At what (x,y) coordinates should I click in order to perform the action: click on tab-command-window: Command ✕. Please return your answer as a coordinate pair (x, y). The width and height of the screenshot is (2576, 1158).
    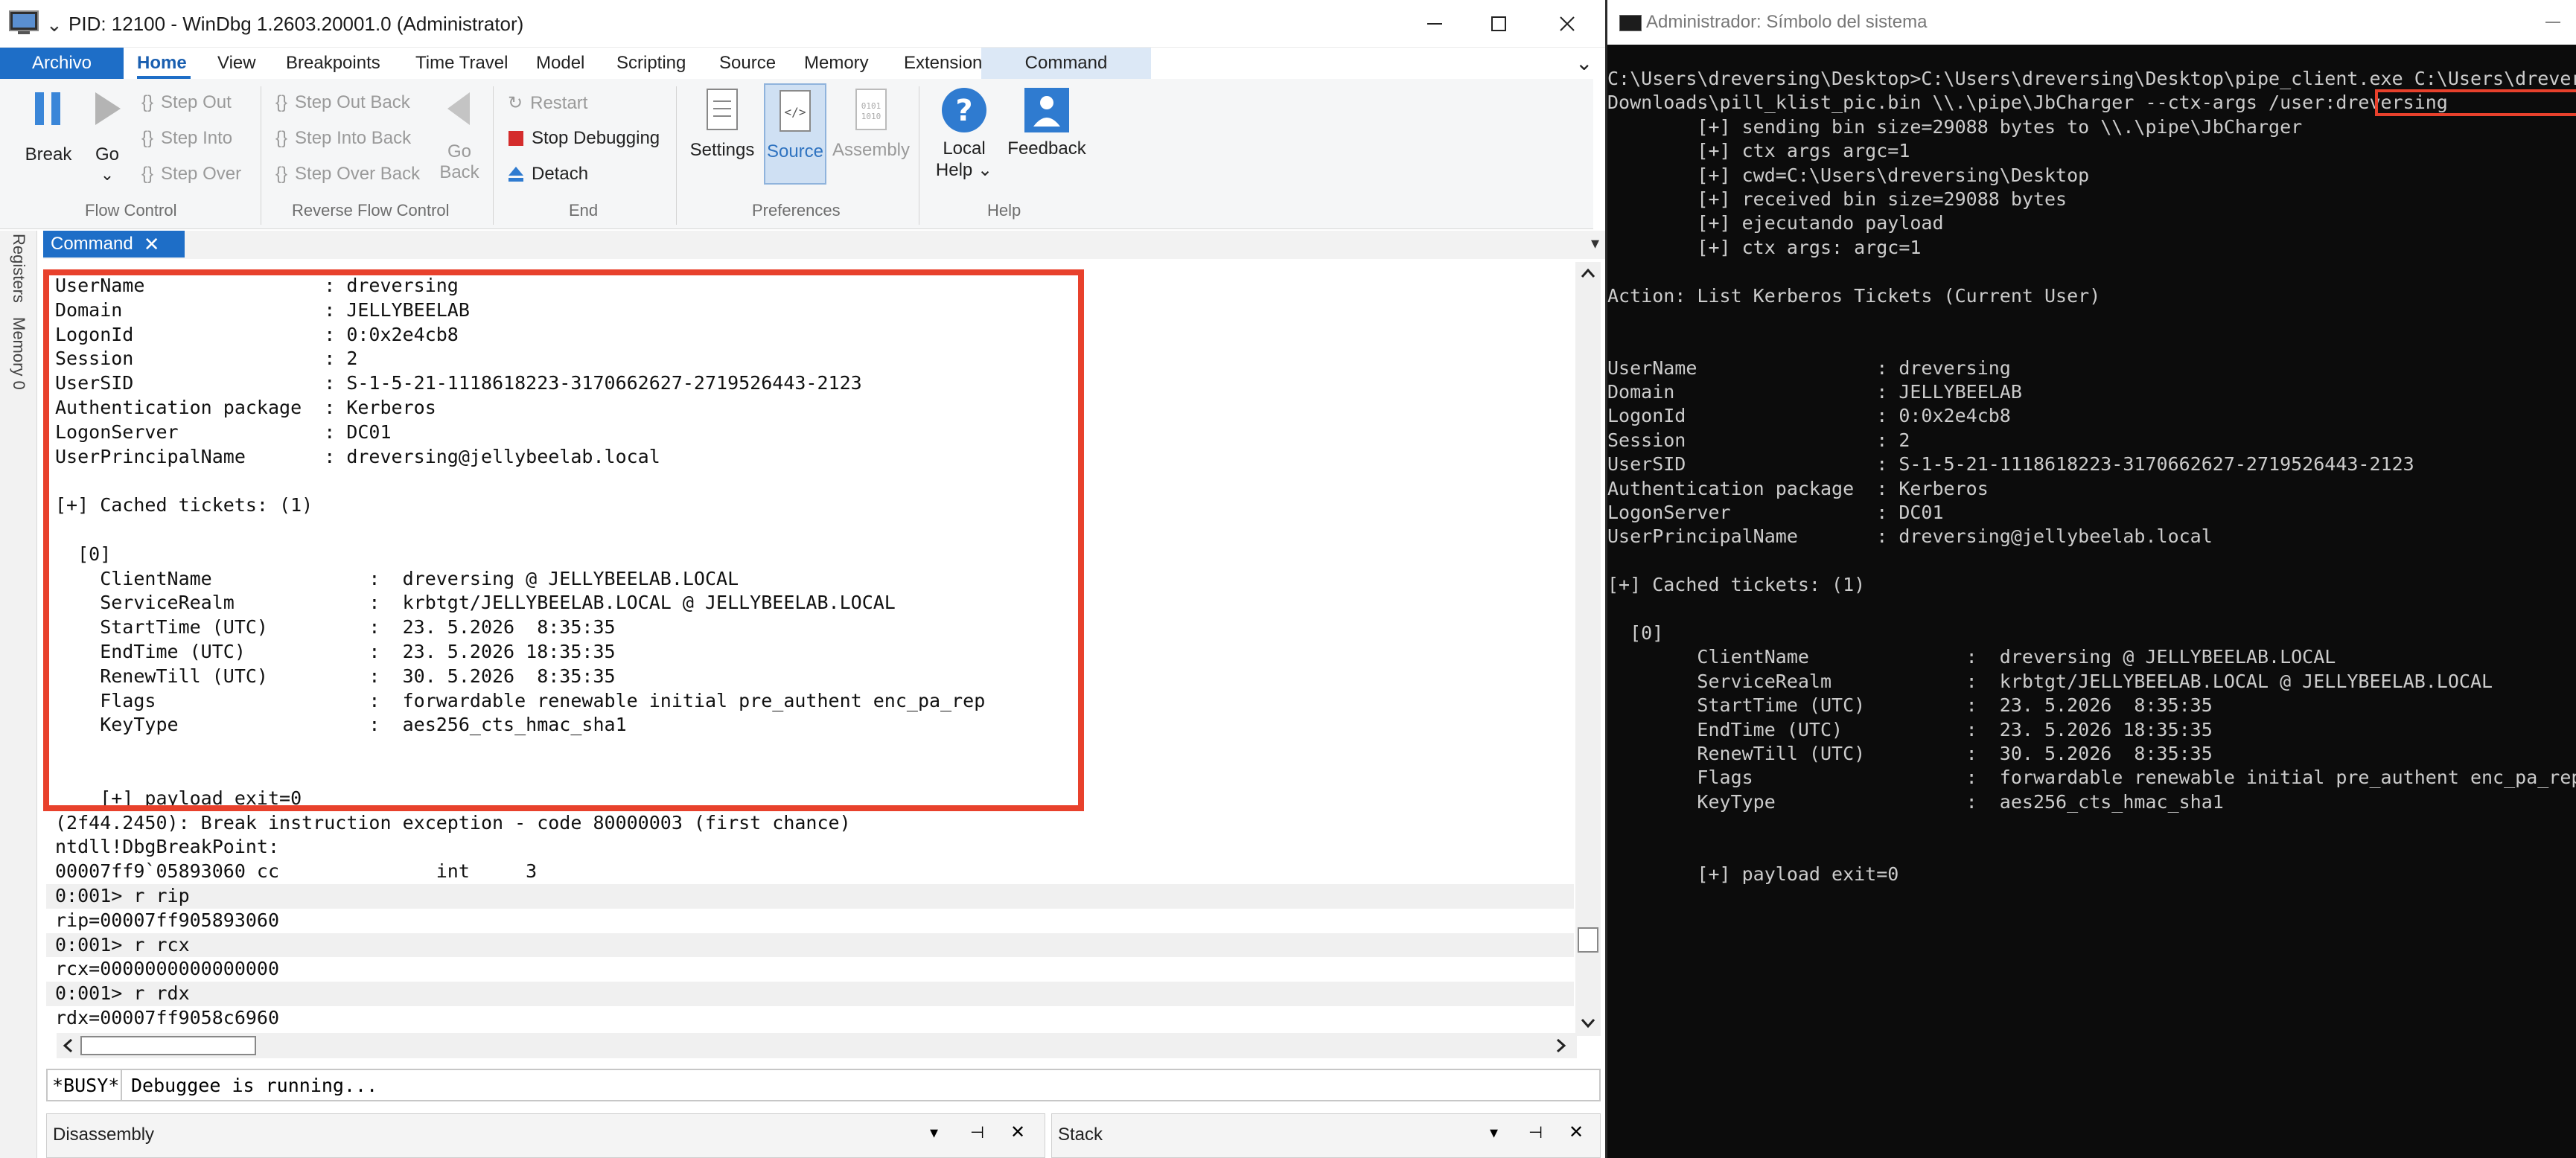
    Looking at the image, I should click on (114, 244).